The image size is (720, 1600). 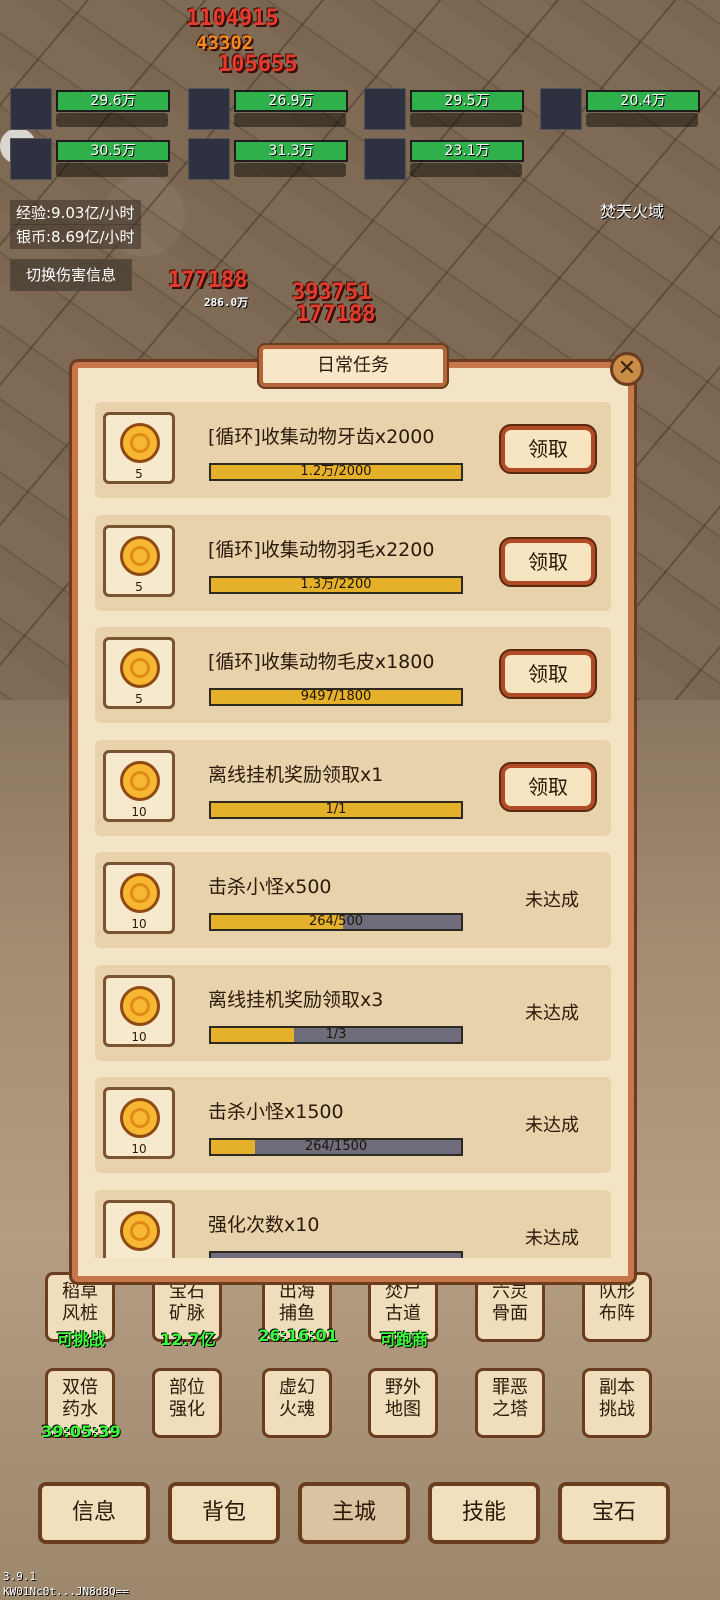 What do you see at coordinates (353, 450) in the screenshot?
I see `task-row: 5 [循环]收集动物牙齿x2000 1.2万/2000 领取` at bounding box center [353, 450].